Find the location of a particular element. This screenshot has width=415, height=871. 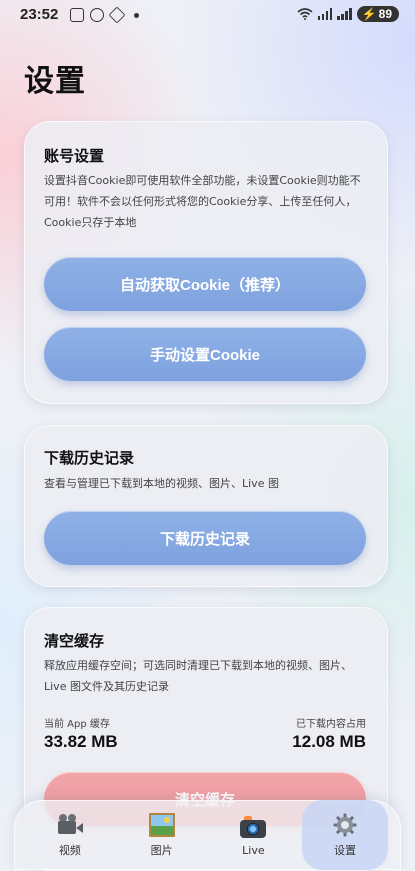

gear-icon is located at coordinates (345, 825).